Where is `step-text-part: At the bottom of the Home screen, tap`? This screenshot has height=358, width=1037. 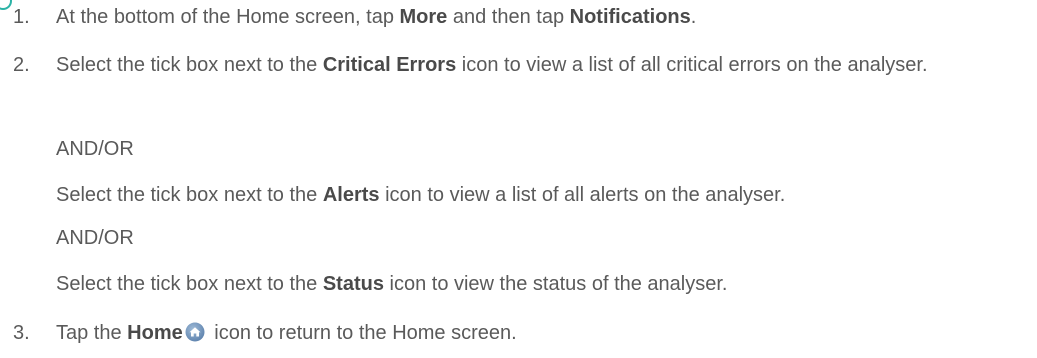
step-text-part: At the bottom of the Home screen, tap is located at coordinates (228, 17).